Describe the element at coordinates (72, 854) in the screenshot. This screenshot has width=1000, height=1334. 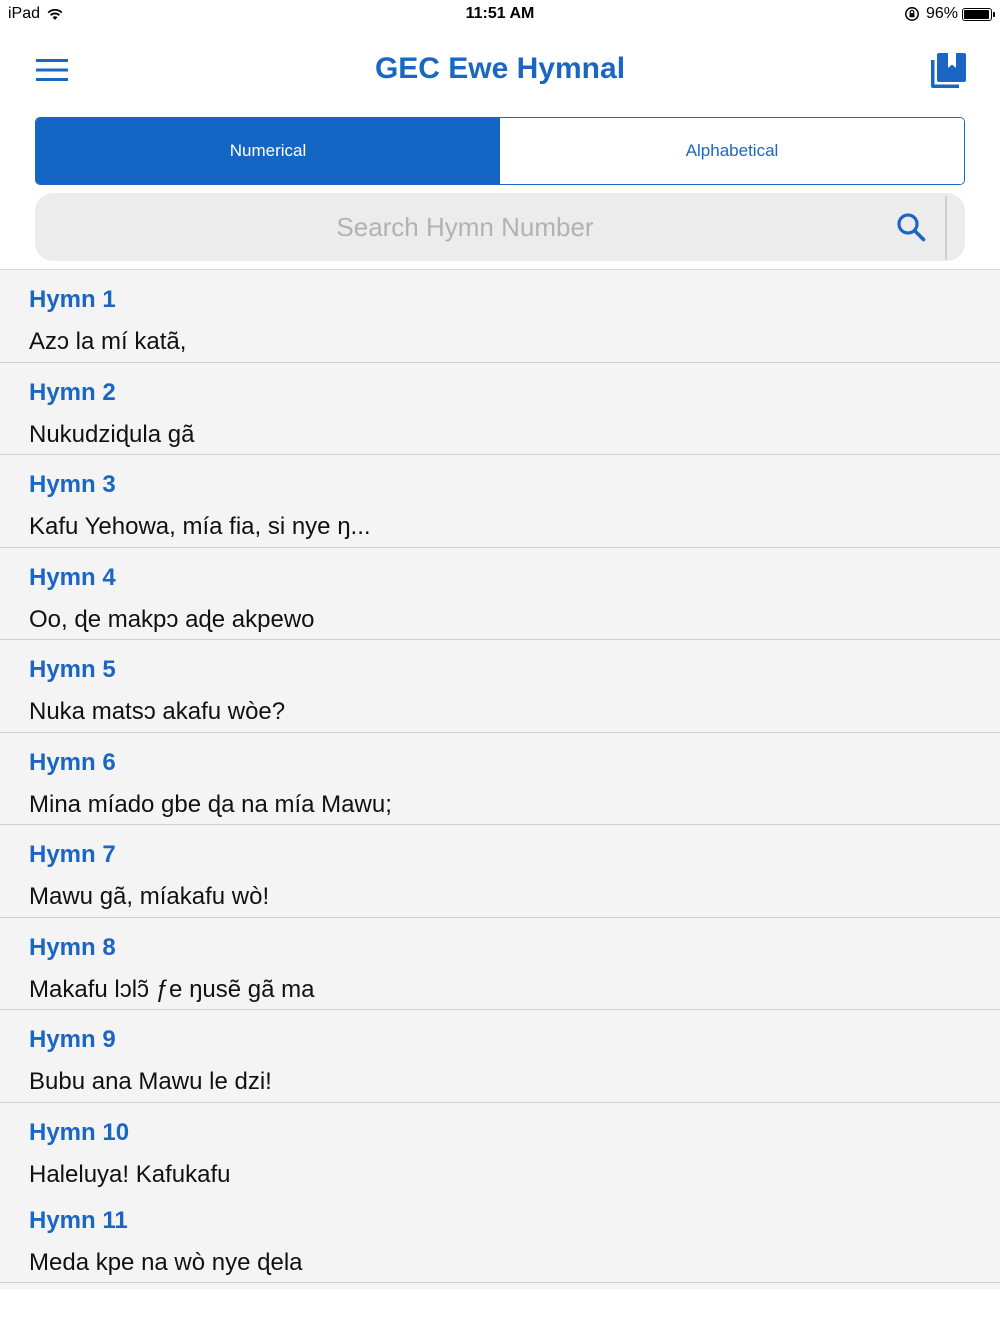
I see `hymn-number: Hymn 7` at that location.